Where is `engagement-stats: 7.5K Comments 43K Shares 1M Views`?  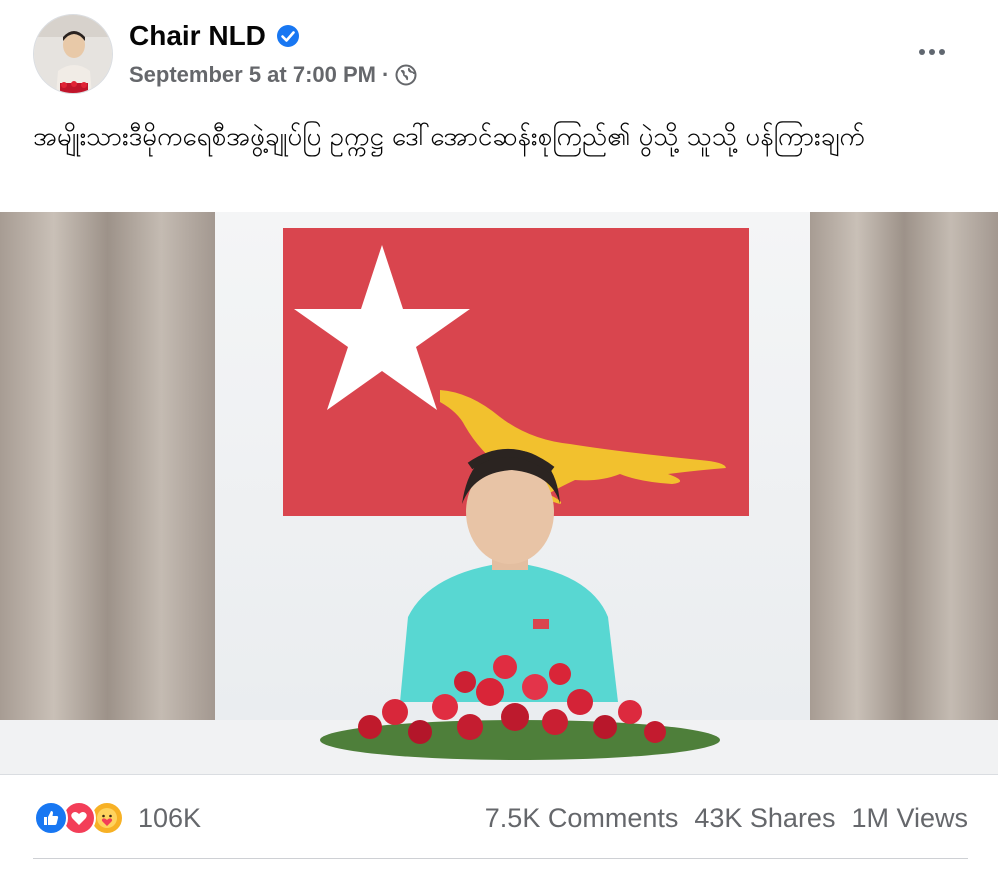
engagement-stats: 7.5K Comments 43K Shares 1M Views is located at coordinates (718, 818).